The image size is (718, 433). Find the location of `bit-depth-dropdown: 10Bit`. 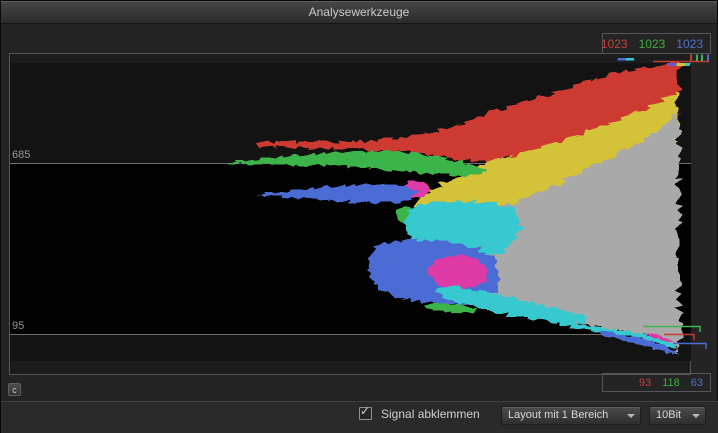

bit-depth-dropdown: 10Bit is located at coordinates (677, 415).